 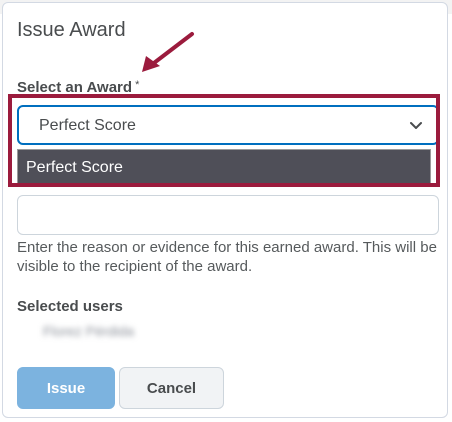 I want to click on evidence-input, so click(x=228, y=215).